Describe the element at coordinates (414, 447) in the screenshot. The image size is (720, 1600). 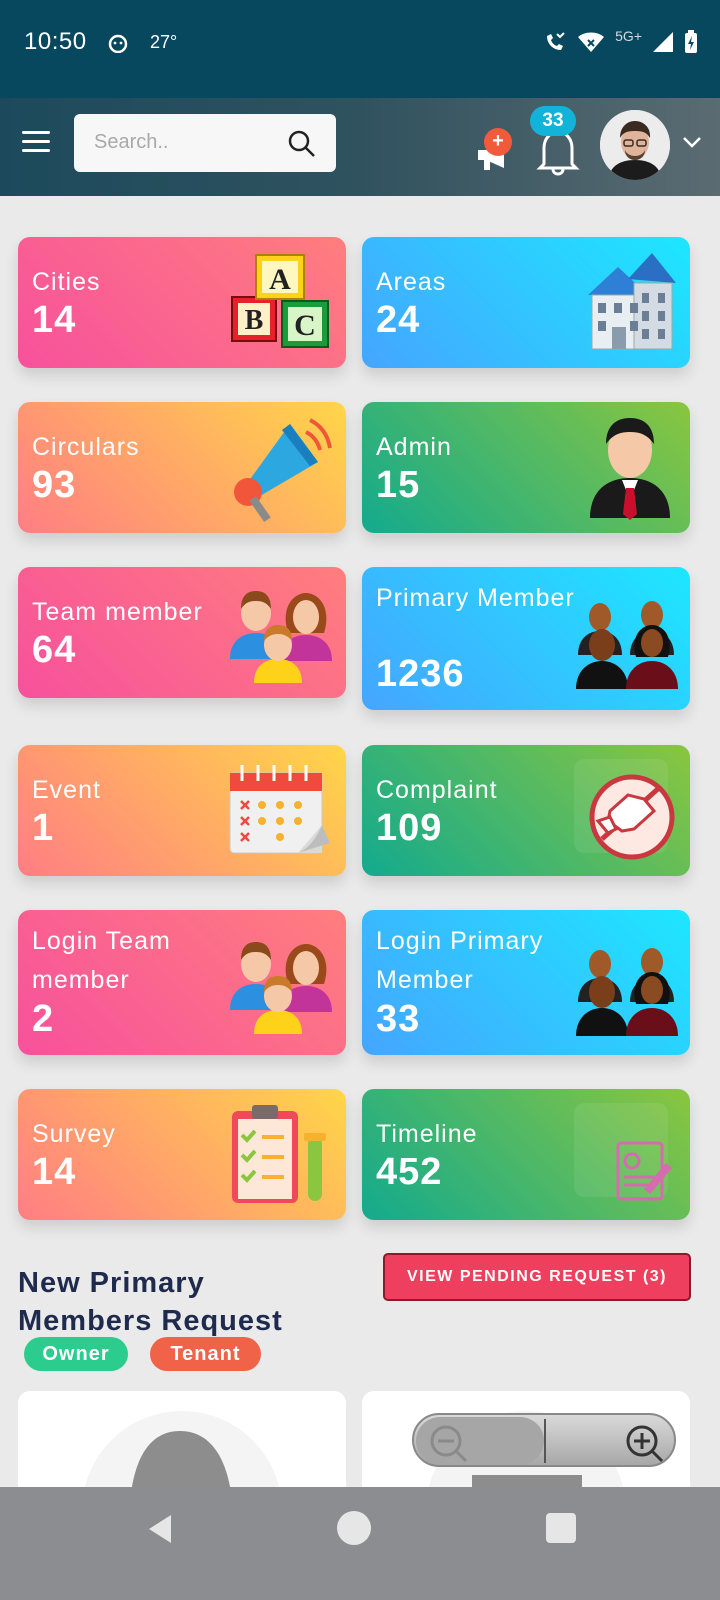
I see `card-label: Admin` at that location.